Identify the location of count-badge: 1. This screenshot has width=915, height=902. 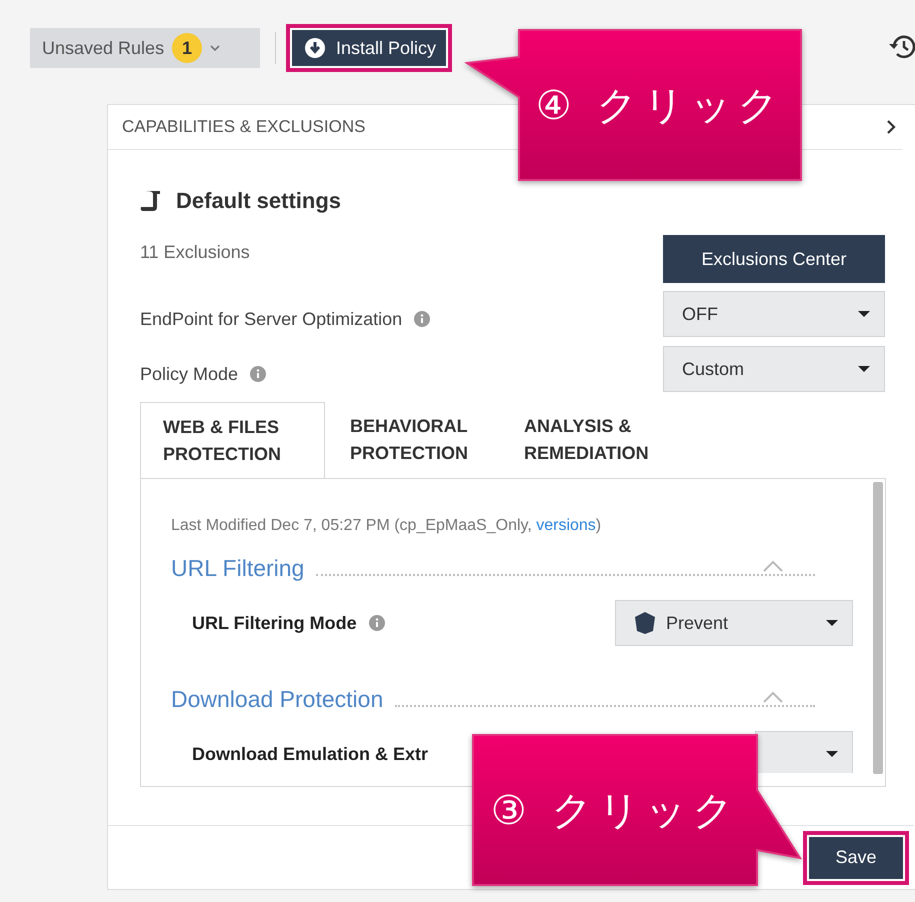
(187, 48).